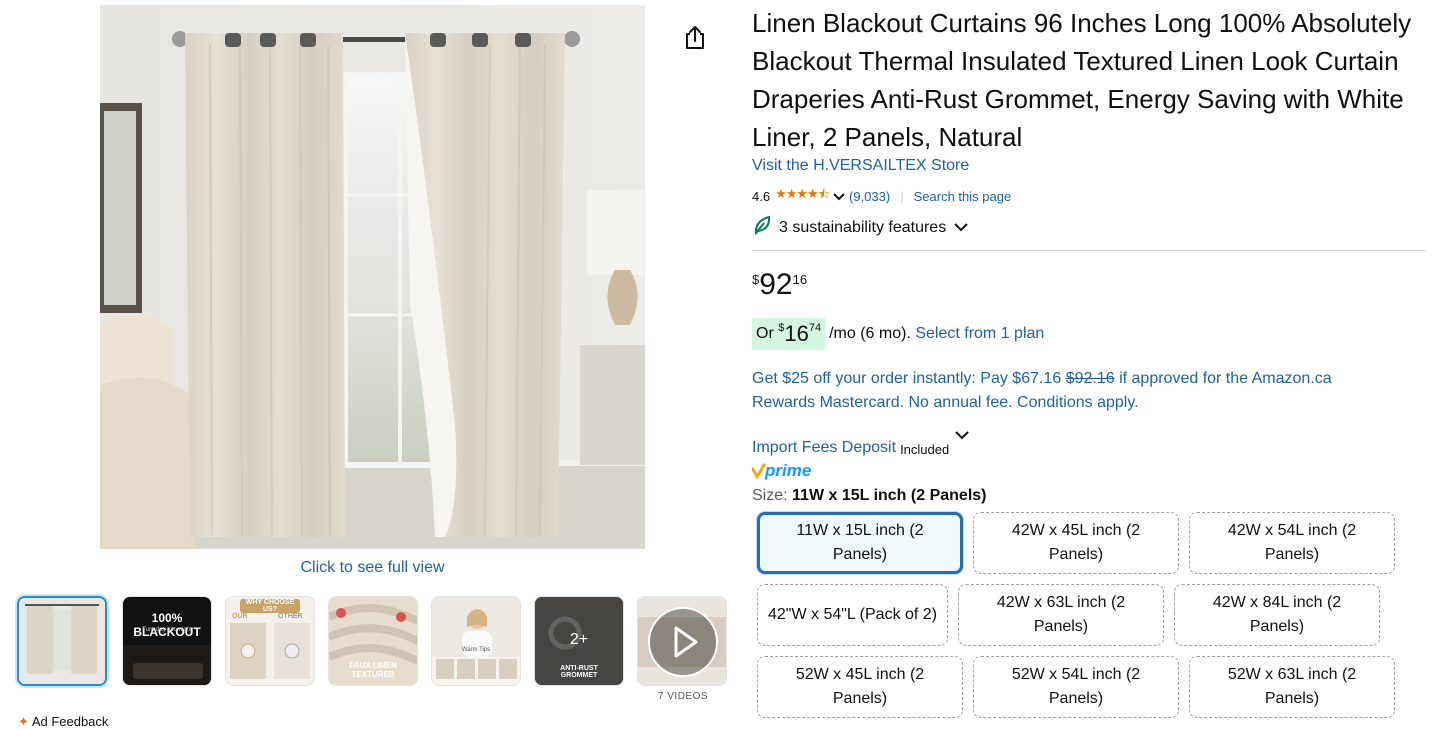 The image size is (1440, 730). I want to click on thumbnail-why-choose-title: WHY CHOOSE US?, so click(270, 606).